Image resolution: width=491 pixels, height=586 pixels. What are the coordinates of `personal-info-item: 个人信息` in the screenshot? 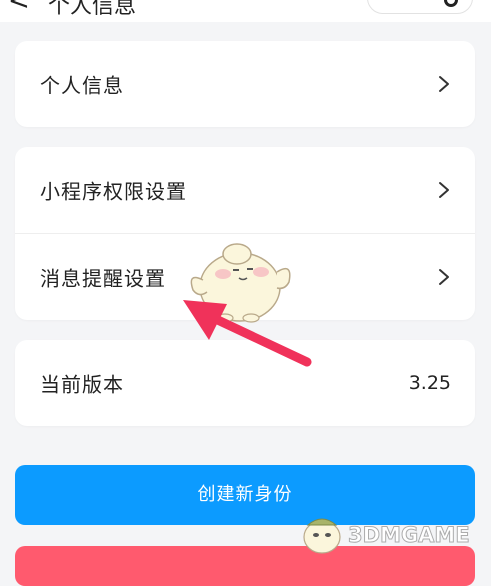 It's located at (245, 84).